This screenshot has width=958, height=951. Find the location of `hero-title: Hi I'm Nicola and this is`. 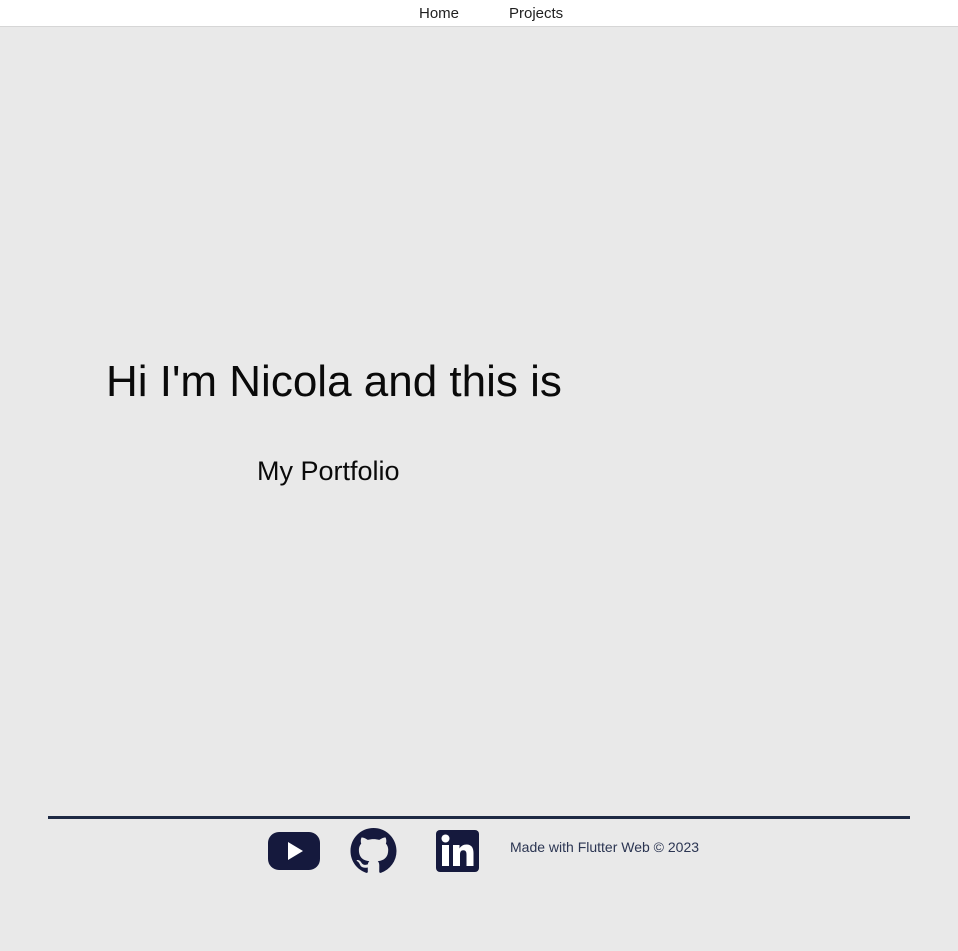

hero-title: Hi I'm Nicola and this is is located at coordinates (334, 381).